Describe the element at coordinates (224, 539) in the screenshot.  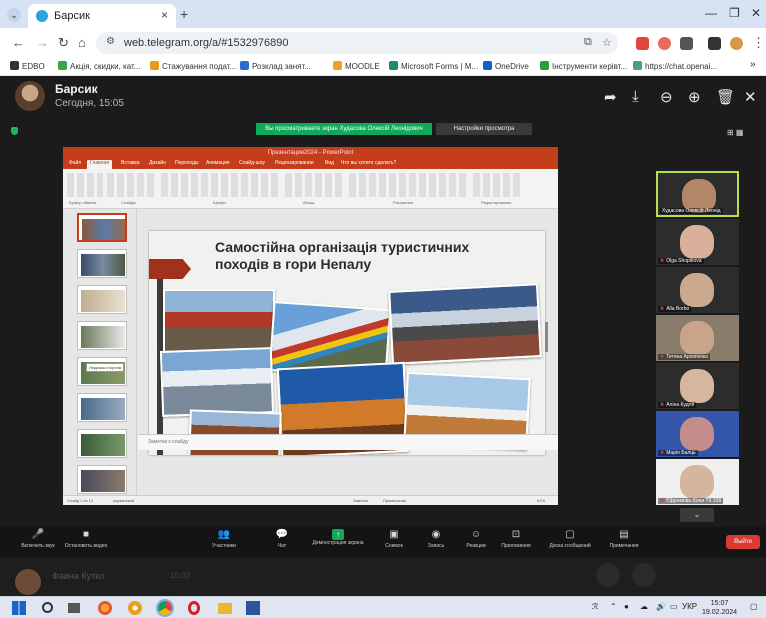
I see `participants-button: 👥 Участники` at that location.